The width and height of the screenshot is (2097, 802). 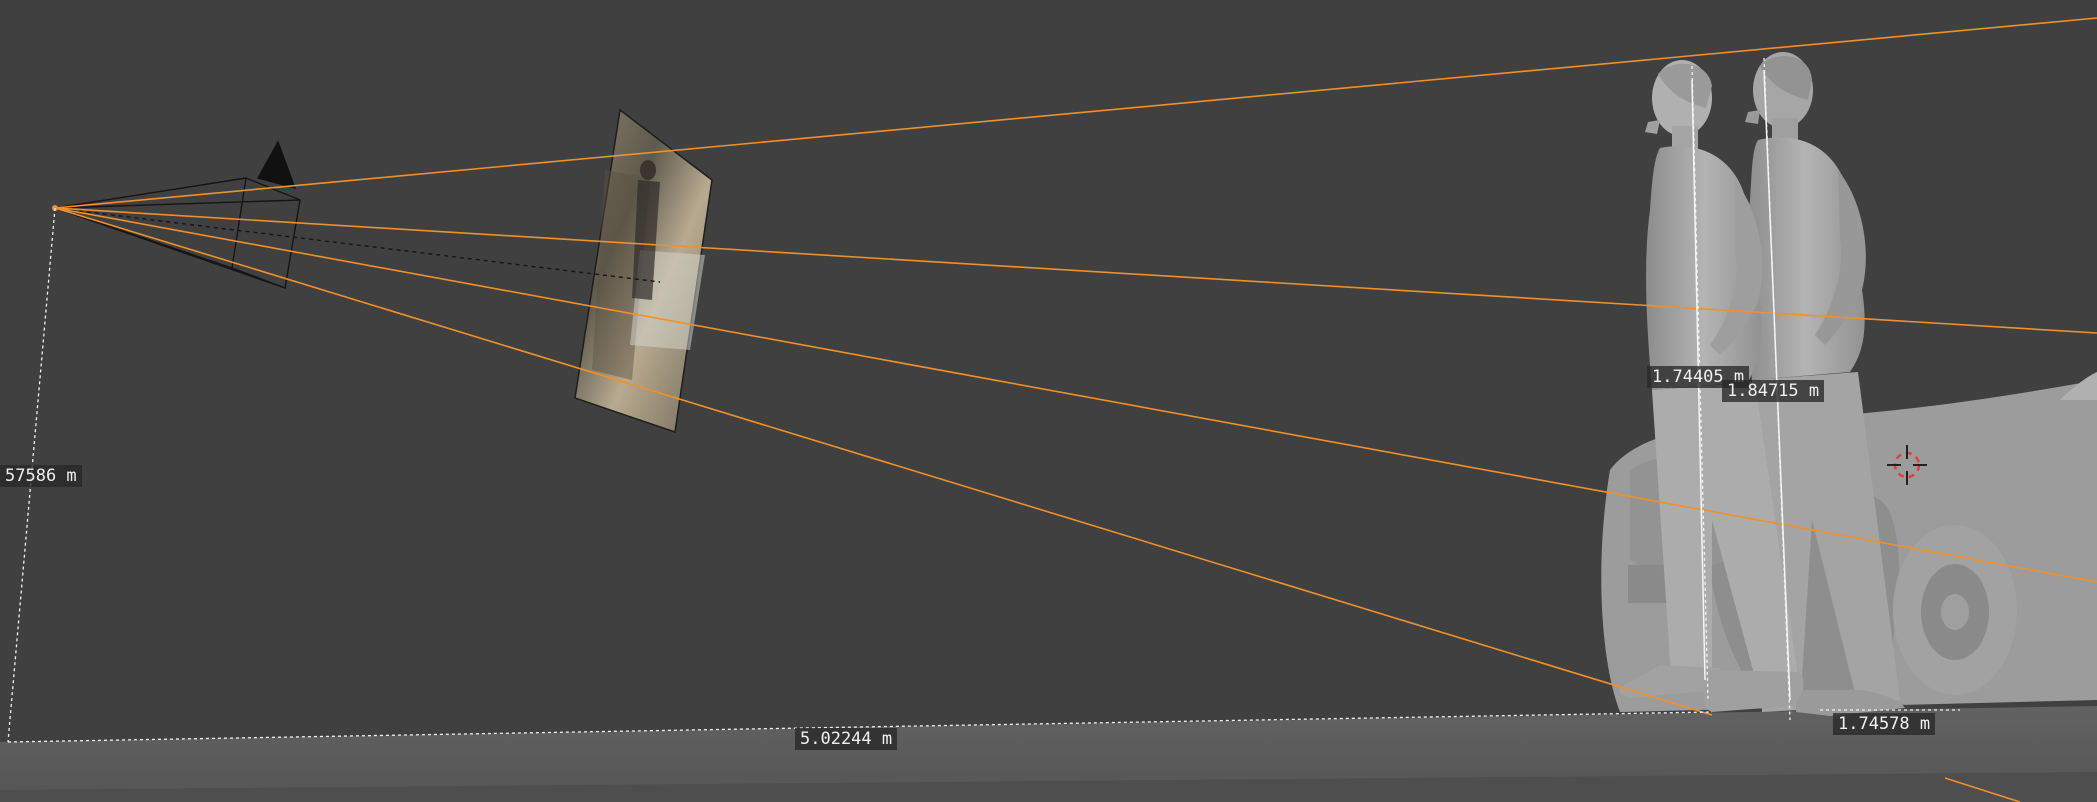 I want to click on measure-label-back-figure-height: 1.84715 m, so click(x=1773, y=391).